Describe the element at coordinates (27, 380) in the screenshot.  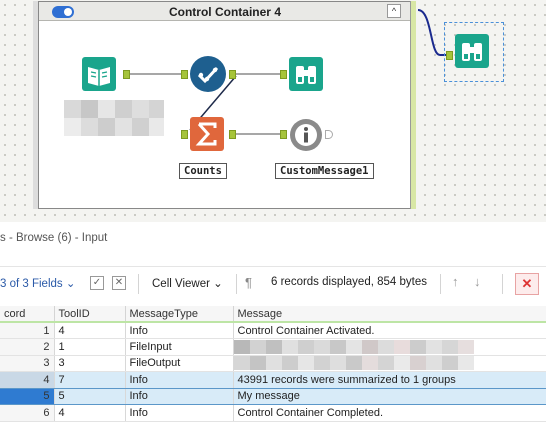
I see `record-number: 4` at that location.